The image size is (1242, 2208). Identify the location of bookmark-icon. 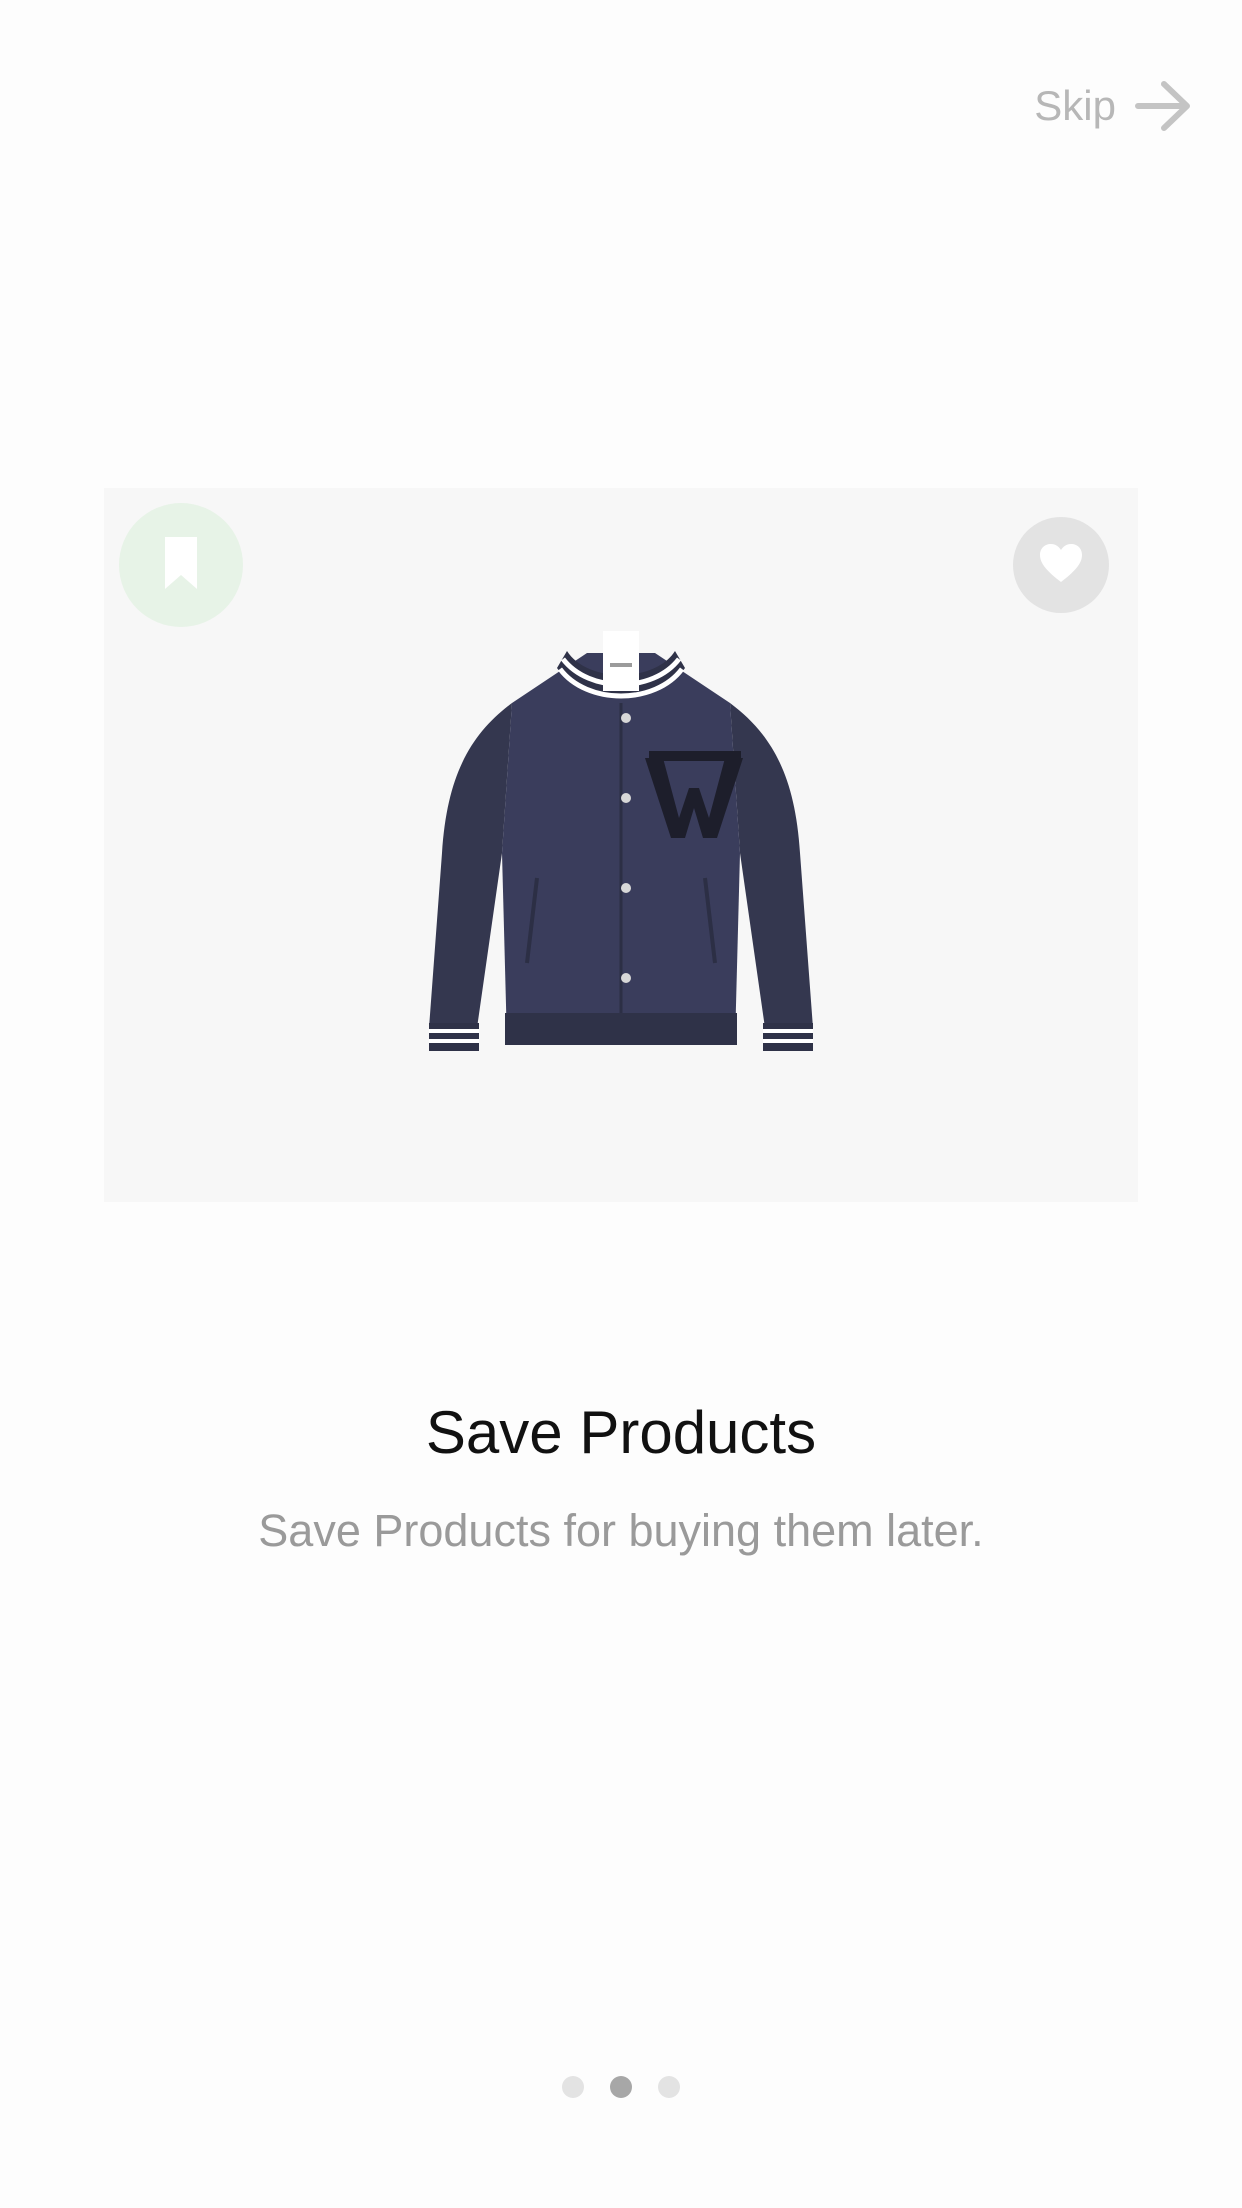
(181, 565).